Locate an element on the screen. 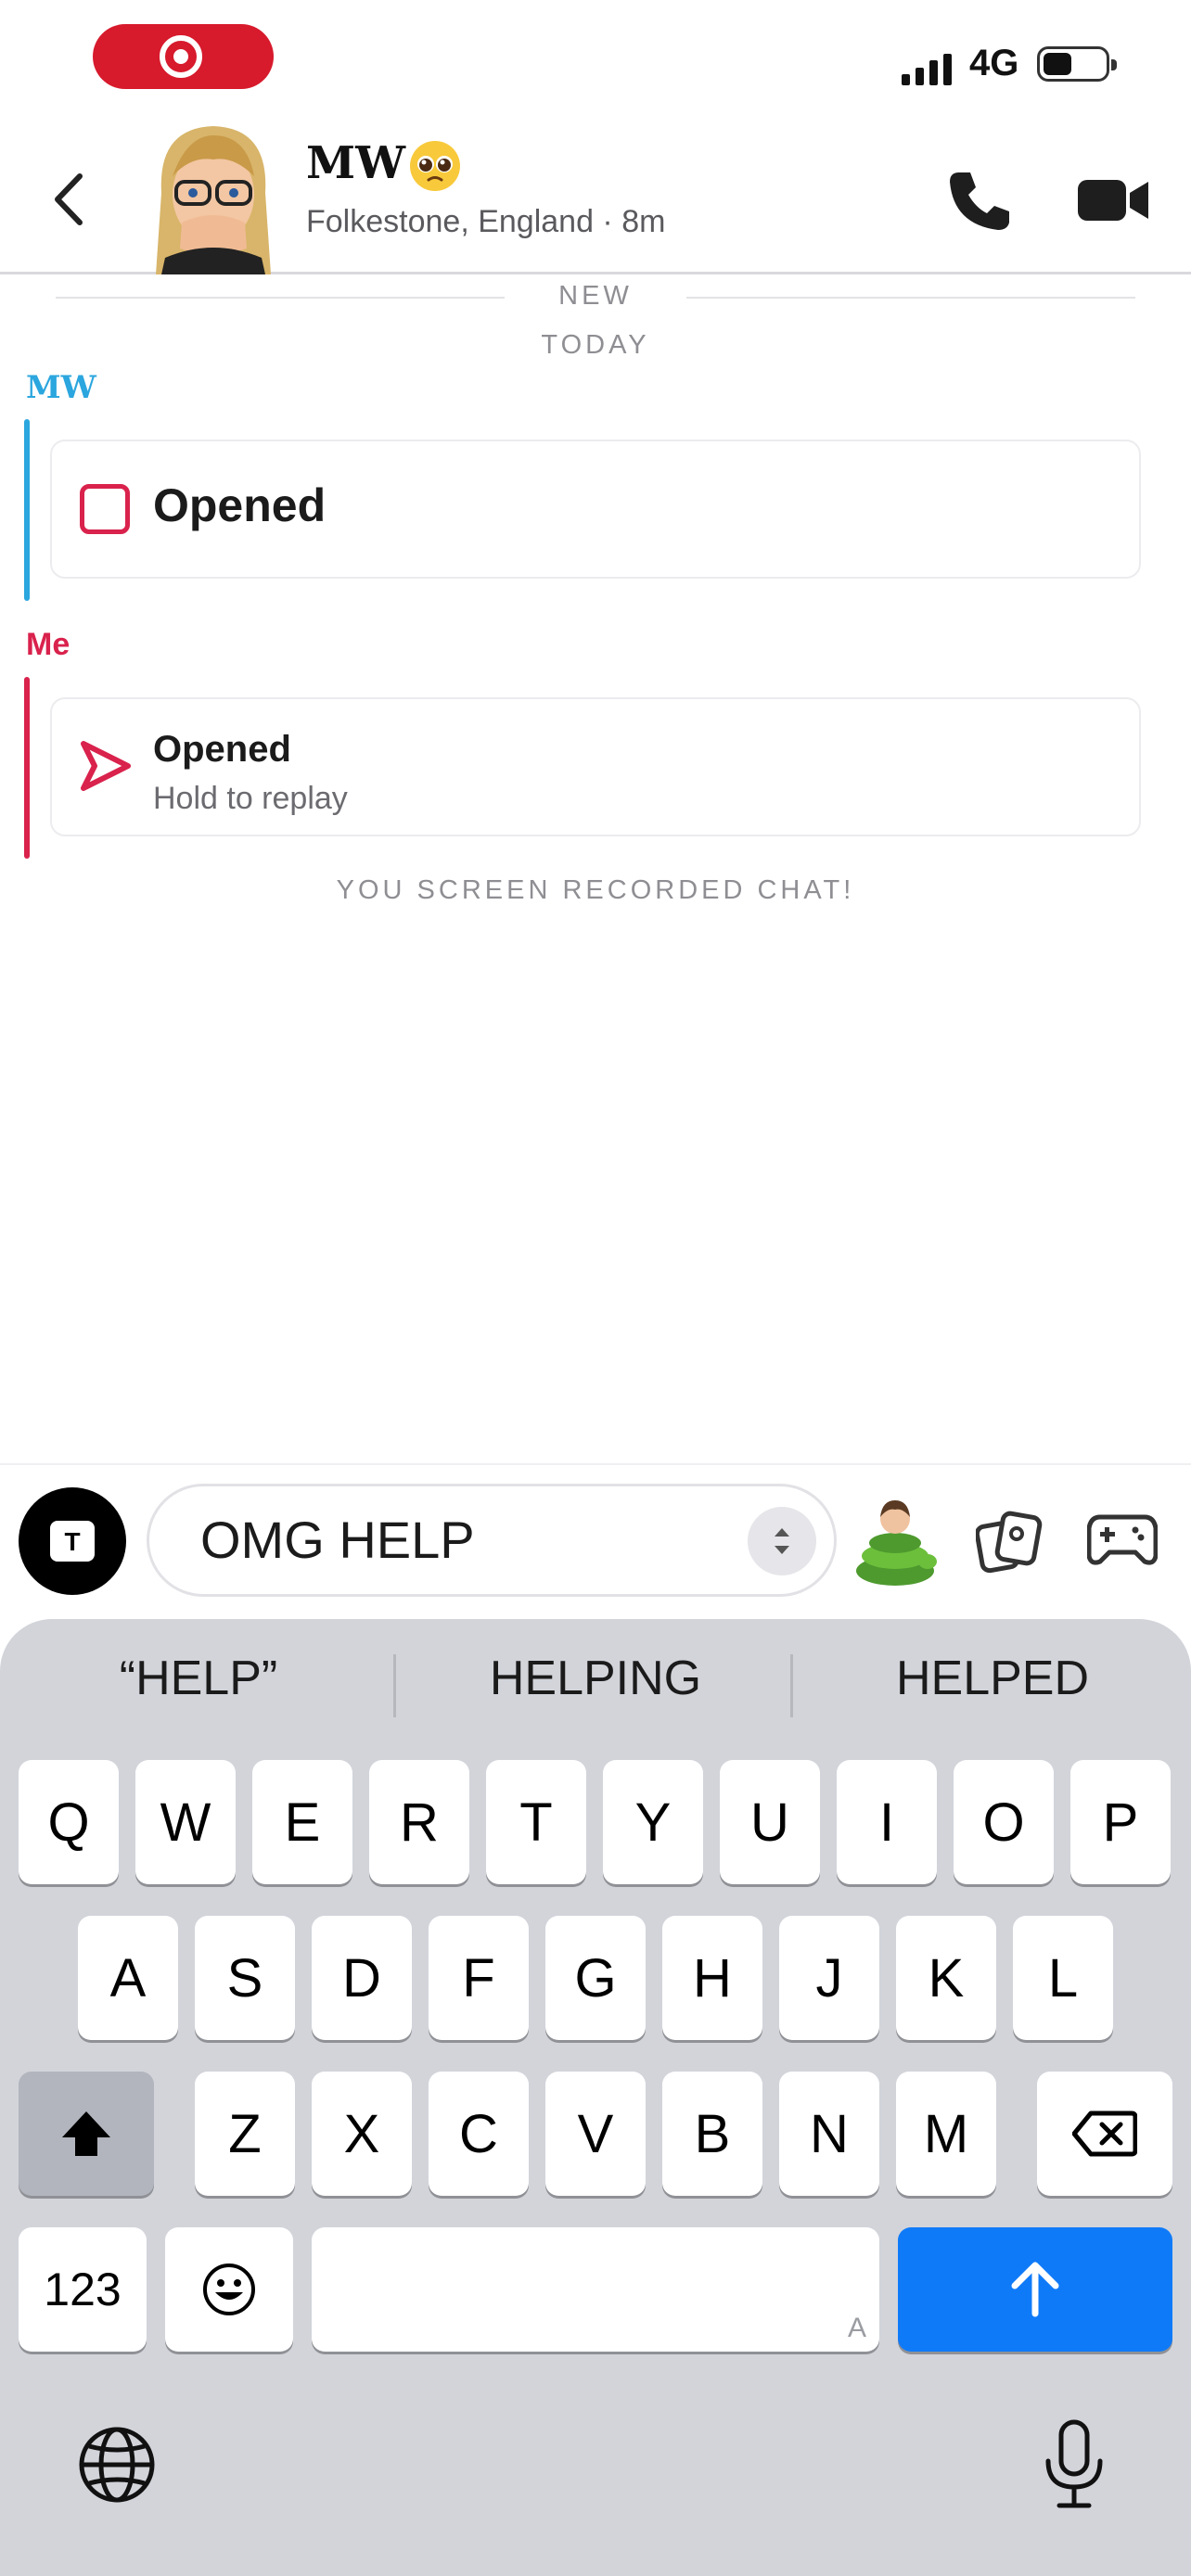 The image size is (1191, 2576). sent-arrow-icon is located at coordinates (106, 766).